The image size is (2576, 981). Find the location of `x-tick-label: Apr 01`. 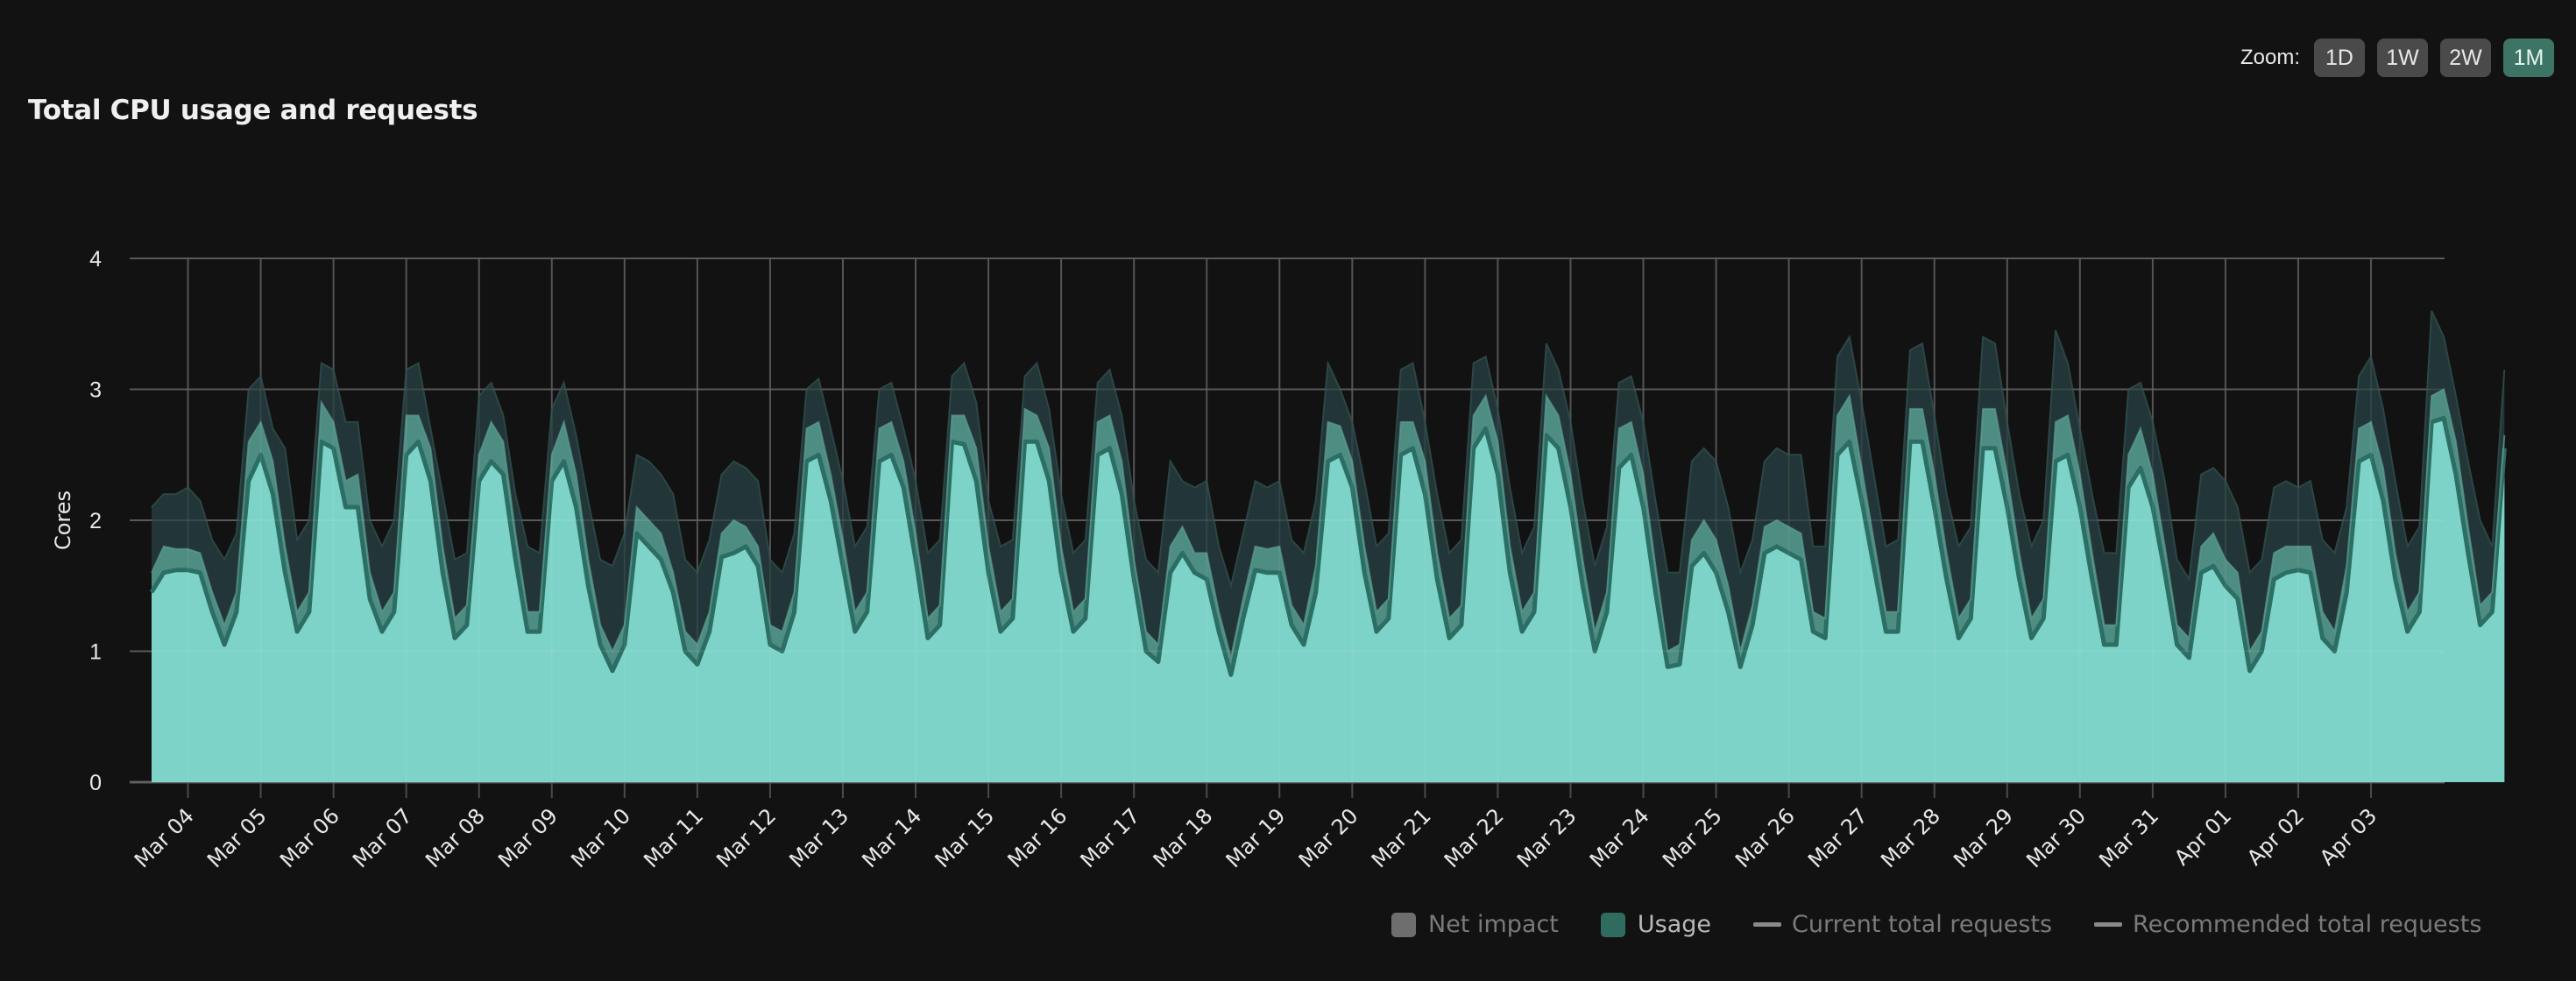

x-tick-label: Apr 01 is located at coordinates (2202, 836).